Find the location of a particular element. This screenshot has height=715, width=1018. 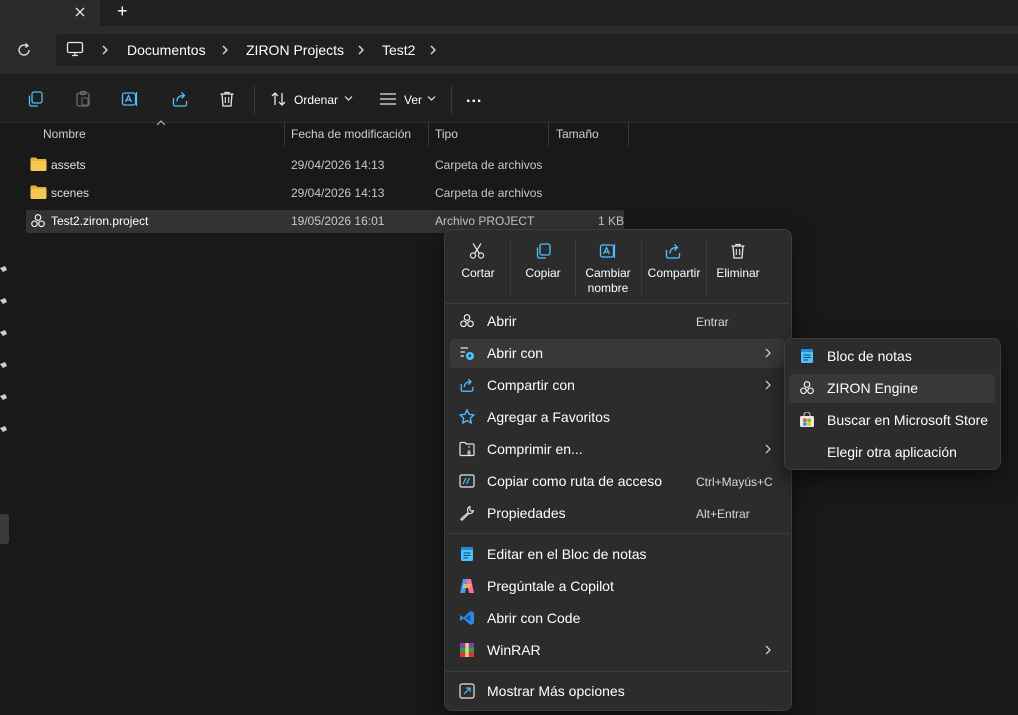

file-name: scenes is located at coordinates (70, 193).